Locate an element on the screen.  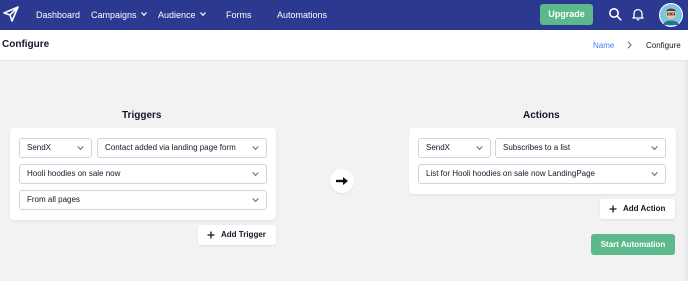
nav-automations-label: Automations is located at coordinates (302, 15).